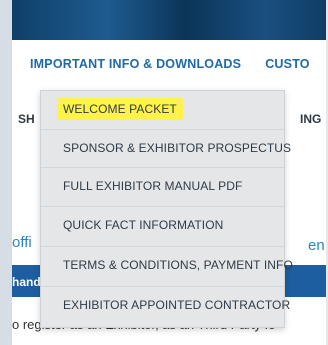  I want to click on dropdown-item-label: WELCOME PACKET, so click(120, 109).